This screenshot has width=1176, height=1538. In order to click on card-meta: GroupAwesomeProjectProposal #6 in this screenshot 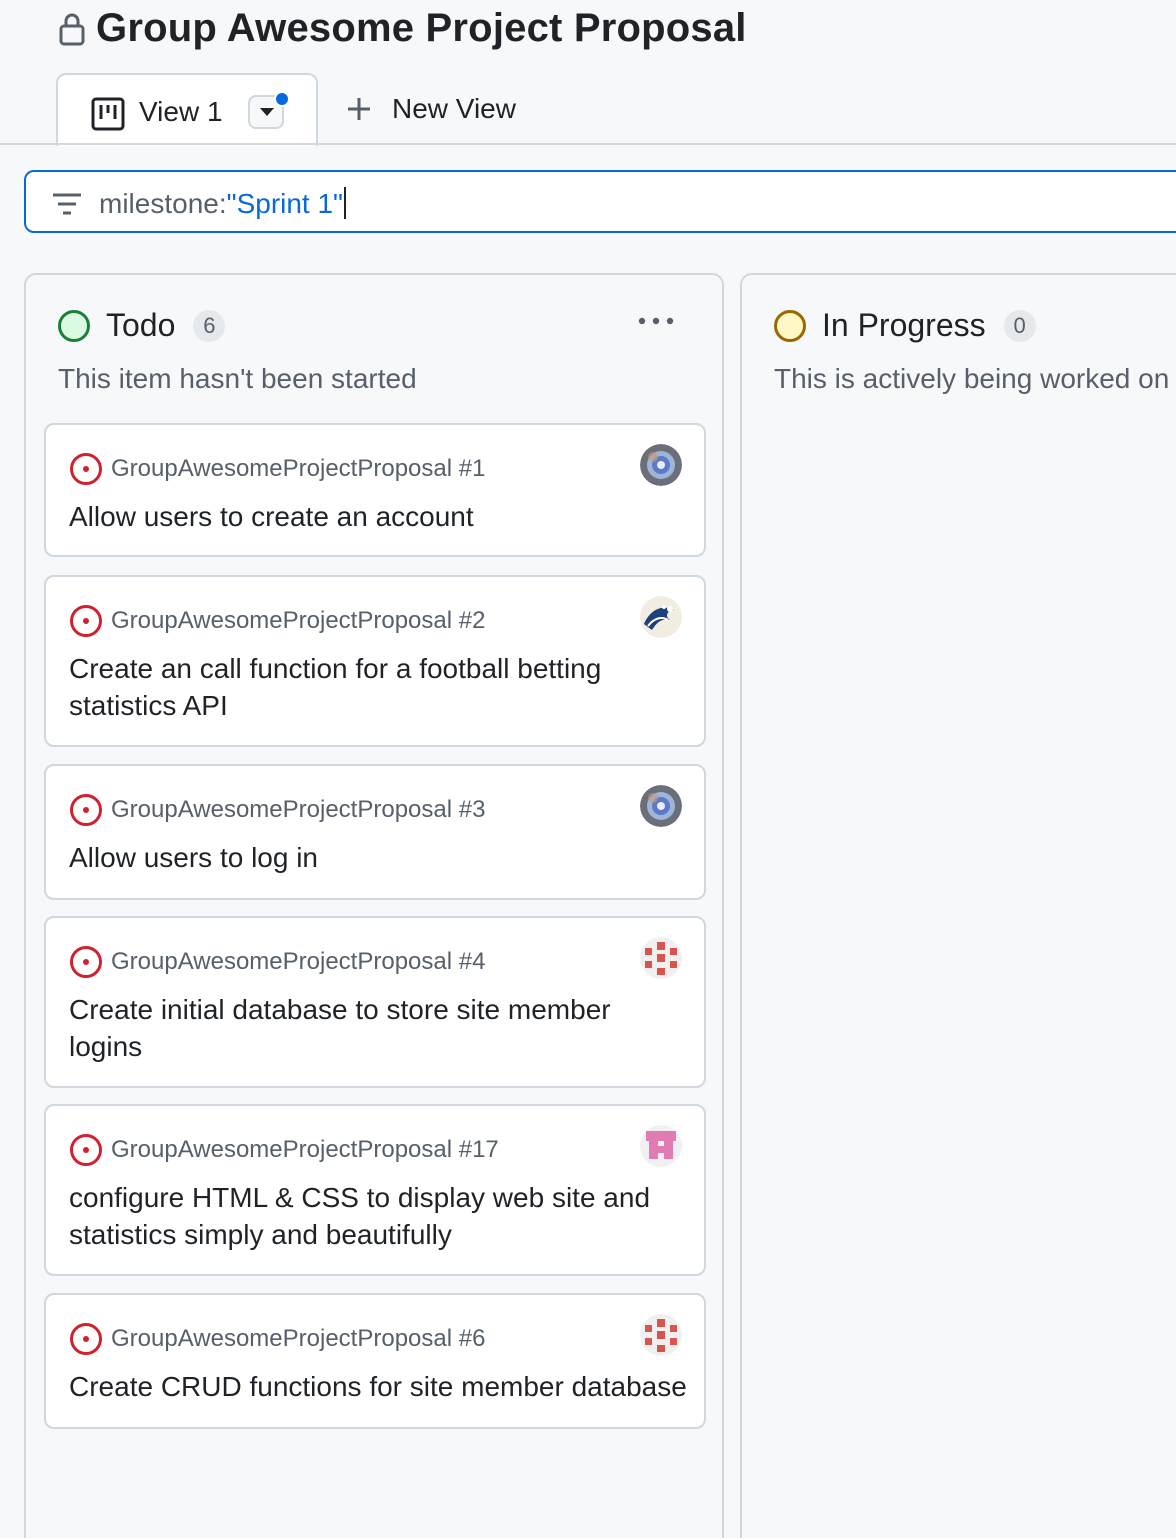, I will do `click(277, 1339)`.